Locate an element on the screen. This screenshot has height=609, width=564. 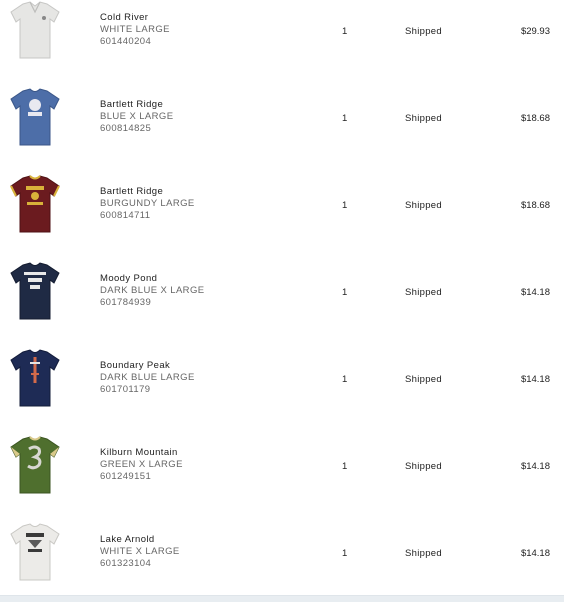
white-graphic-tee-icon is located at coordinates (35, 552).